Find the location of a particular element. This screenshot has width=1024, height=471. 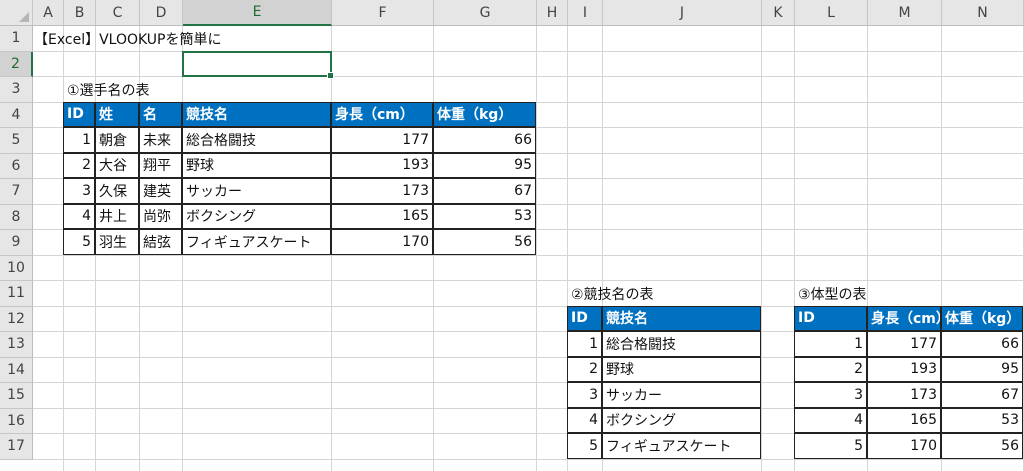

table1-cell: 5 is located at coordinates (79, 242).